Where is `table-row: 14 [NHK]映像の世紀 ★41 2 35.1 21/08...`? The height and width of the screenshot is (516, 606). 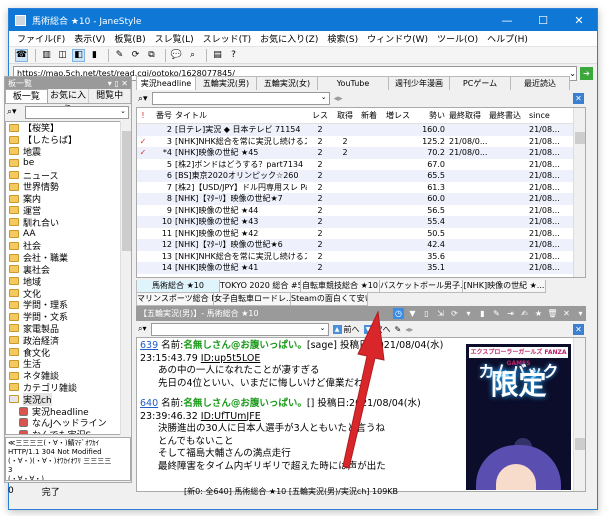 table-row: 14 [NHK]映像の世紀 ★41 2 35.1 21/08... is located at coordinates (361, 268).